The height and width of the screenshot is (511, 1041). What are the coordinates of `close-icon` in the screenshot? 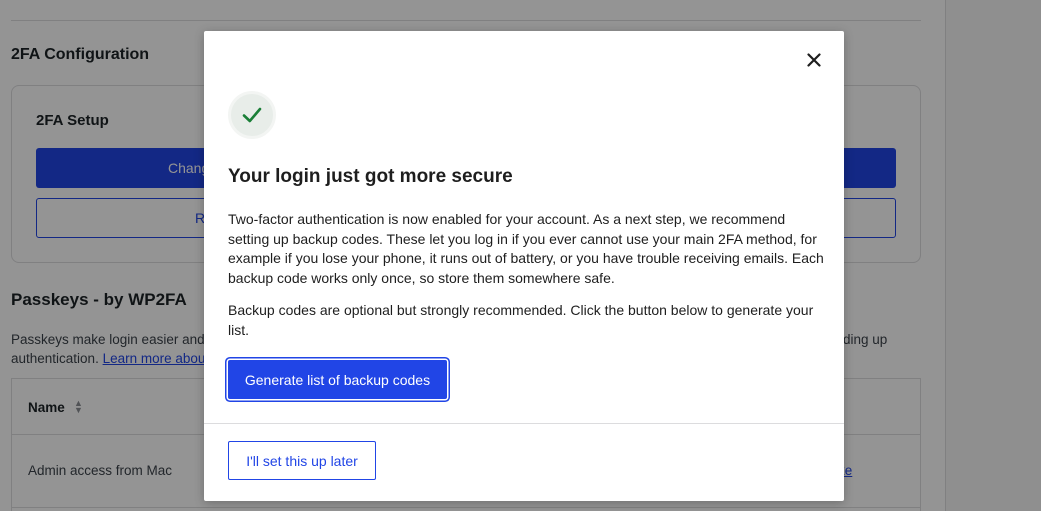 It's located at (814, 60).